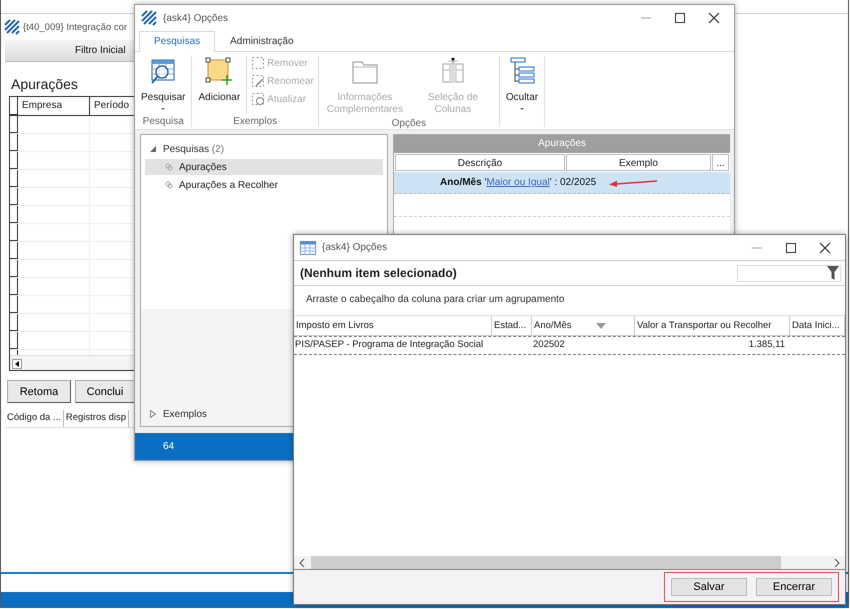 Image resolution: width=850 pixels, height=609 pixels. I want to click on group-hint: Arraste o cabeçalho da coluna para criar um agrupamento, so click(569, 301).